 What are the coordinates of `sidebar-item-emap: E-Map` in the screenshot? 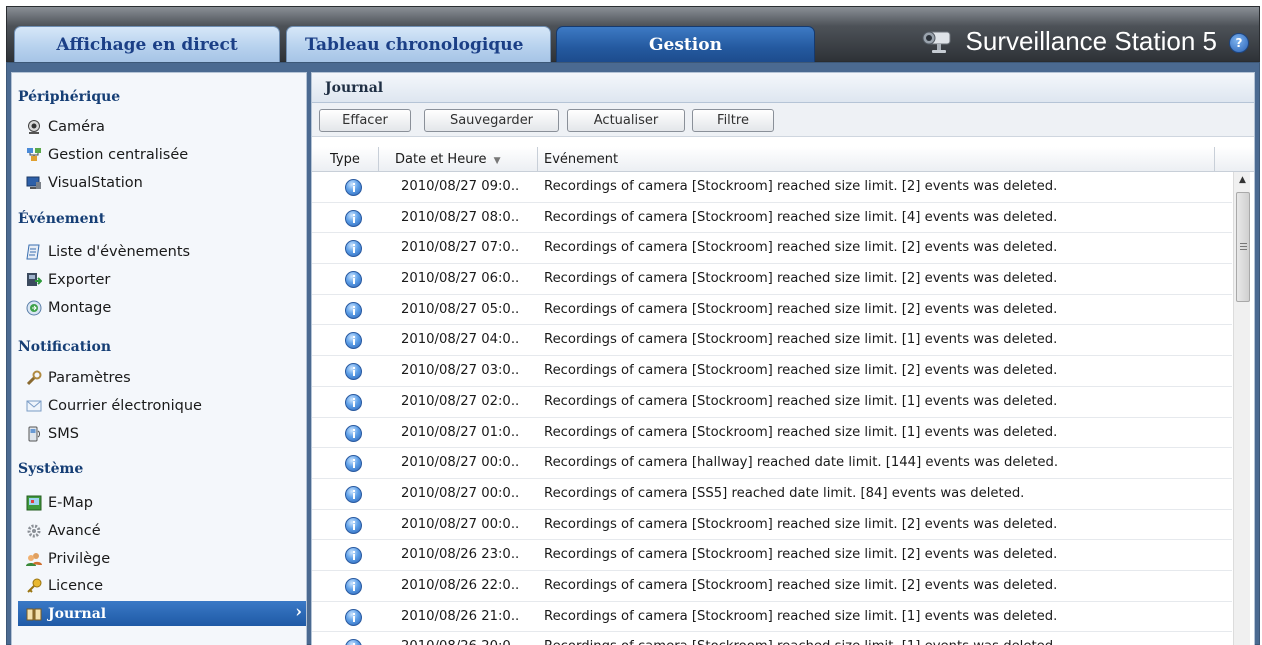 It's located at (164, 503).